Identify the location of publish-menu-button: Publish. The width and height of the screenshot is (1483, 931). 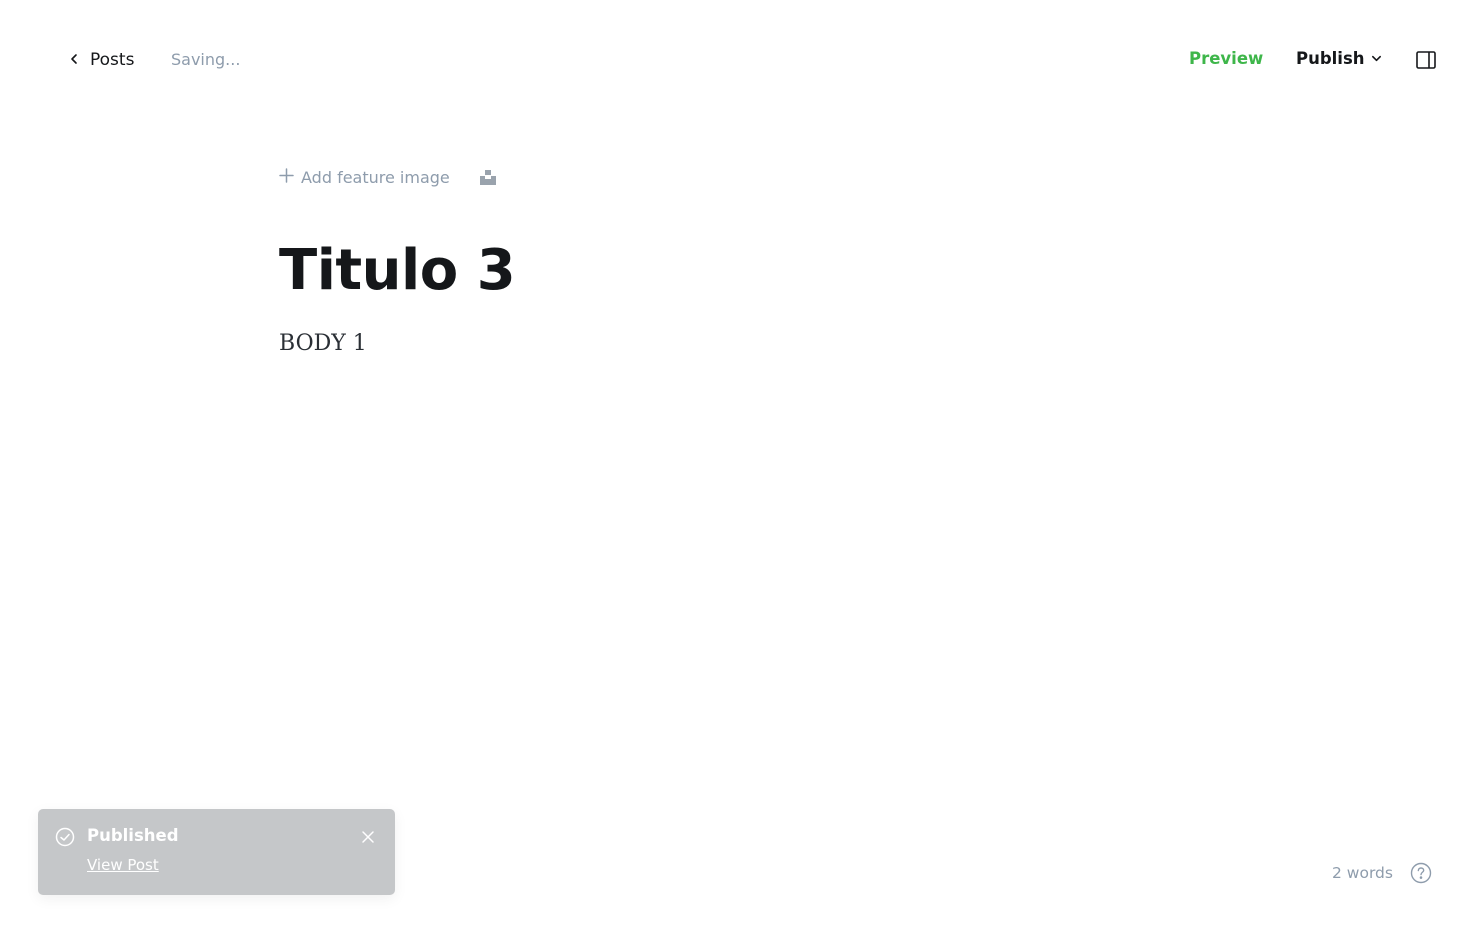
(1339, 58).